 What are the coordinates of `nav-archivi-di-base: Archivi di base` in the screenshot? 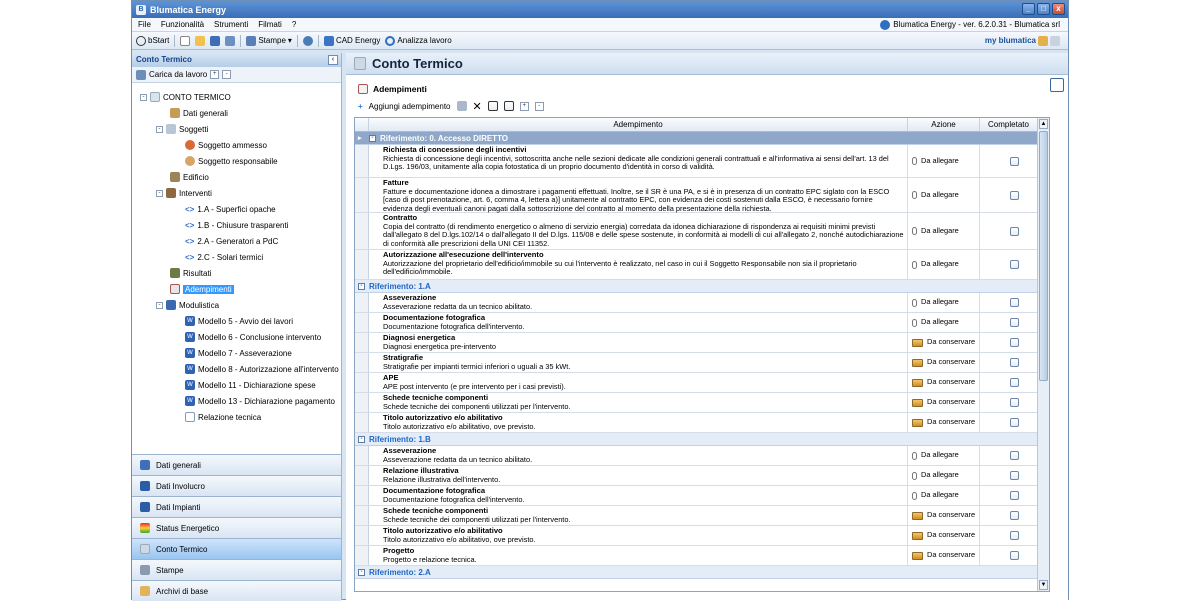 It's located at (236, 590).